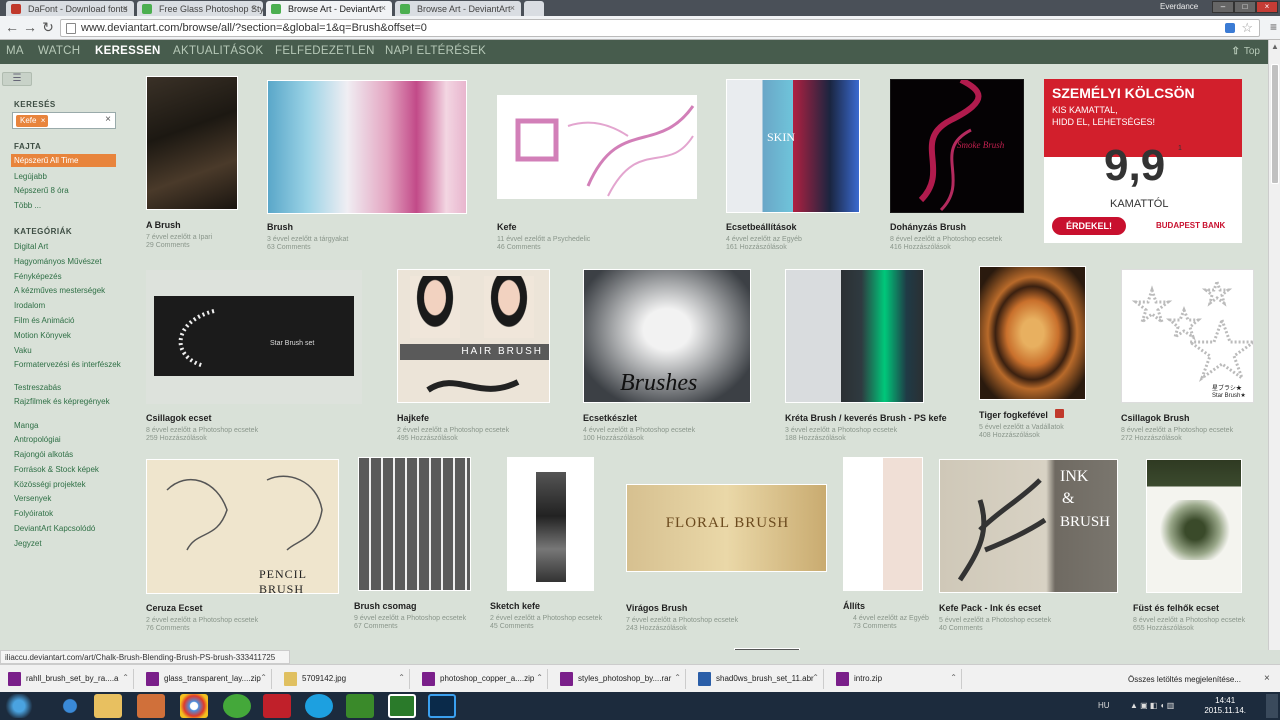 This screenshot has height=720, width=1280. What do you see at coordinates (928, 227) in the screenshot?
I see `item-title: Dohányzás Brush` at bounding box center [928, 227].